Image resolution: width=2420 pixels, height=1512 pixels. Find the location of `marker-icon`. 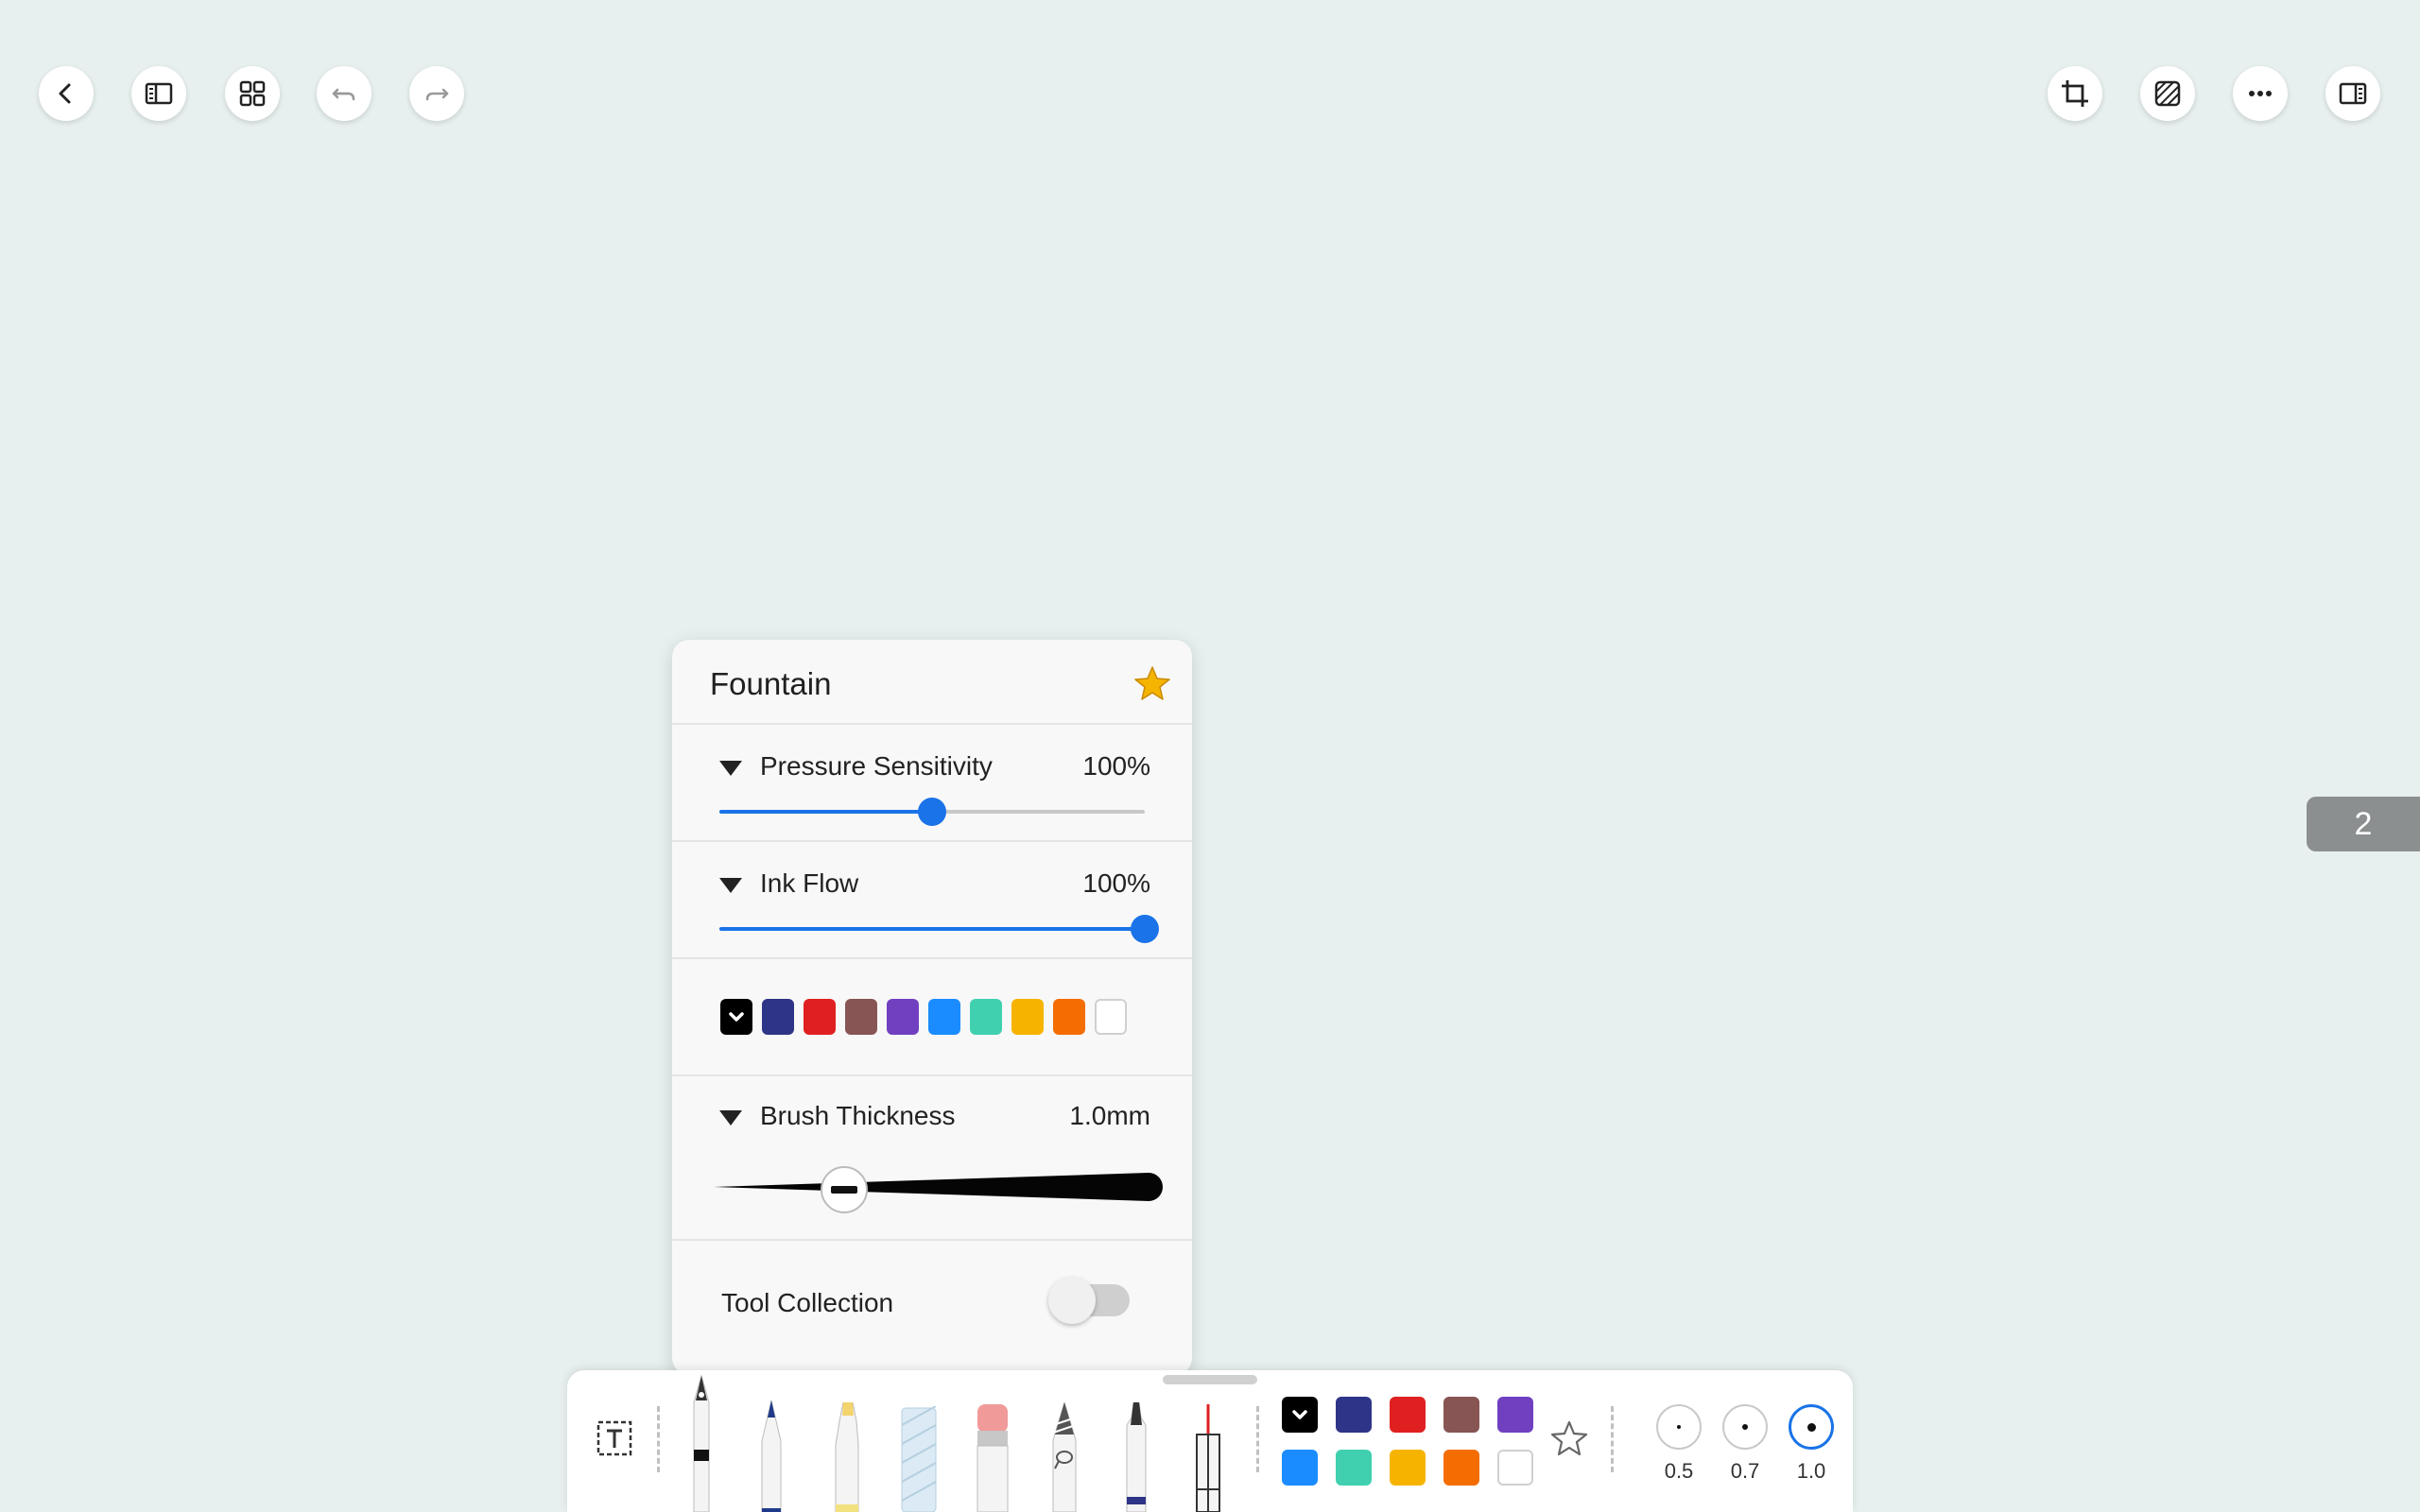

marker-icon is located at coordinates (1136, 1457).